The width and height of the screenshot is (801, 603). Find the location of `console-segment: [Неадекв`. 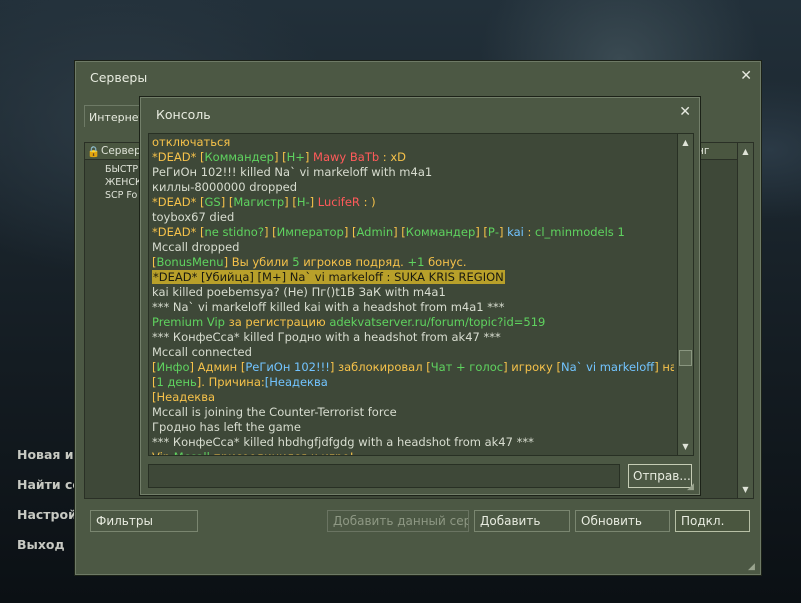

console-segment: [Неадекв is located at coordinates (292, 382).